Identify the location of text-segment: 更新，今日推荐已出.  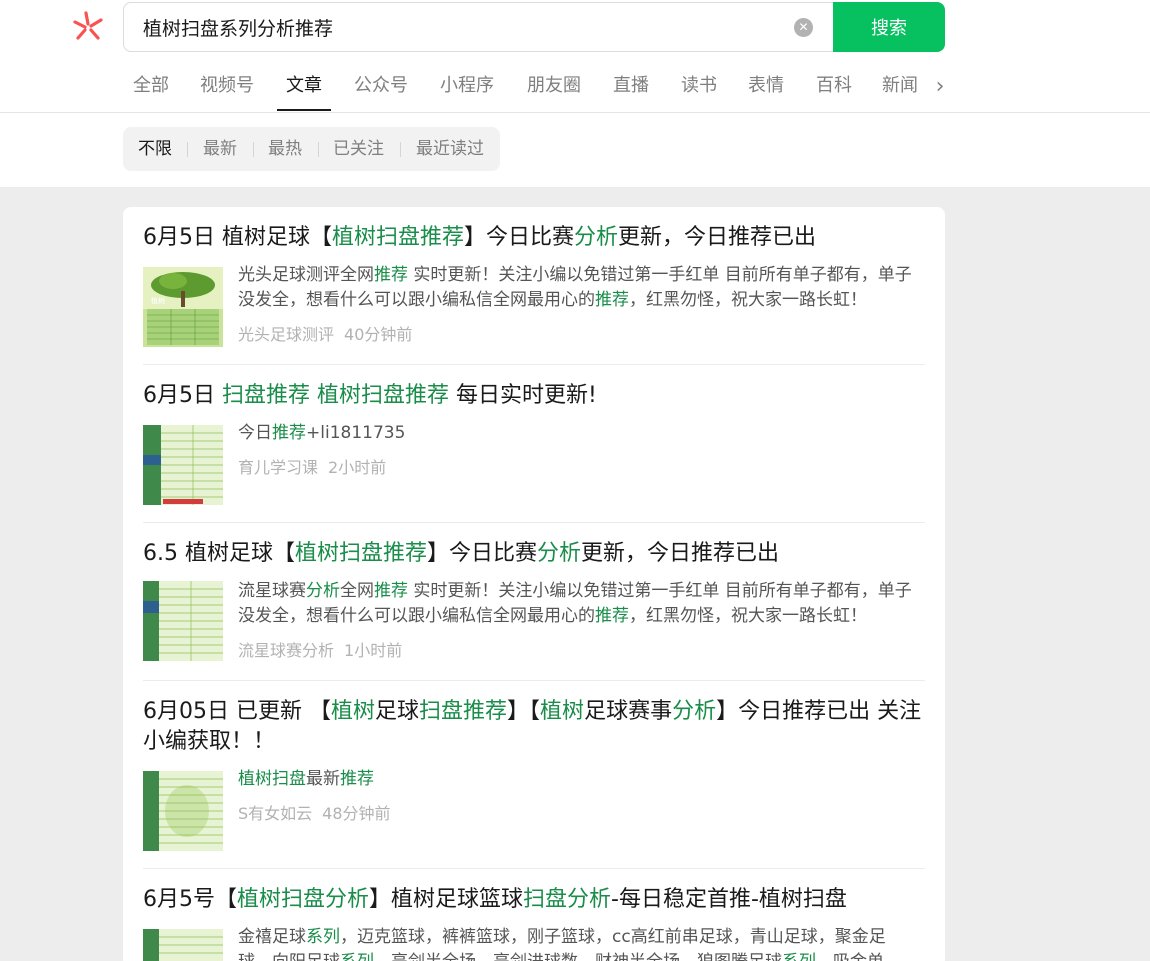
(717, 237).